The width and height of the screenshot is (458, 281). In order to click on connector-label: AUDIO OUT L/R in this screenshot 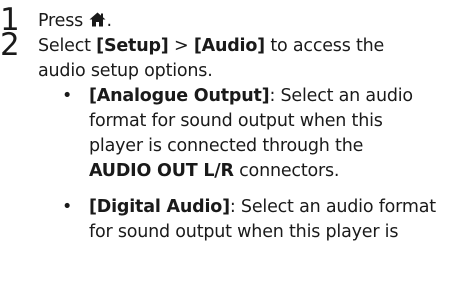, I will do `click(161, 171)`.